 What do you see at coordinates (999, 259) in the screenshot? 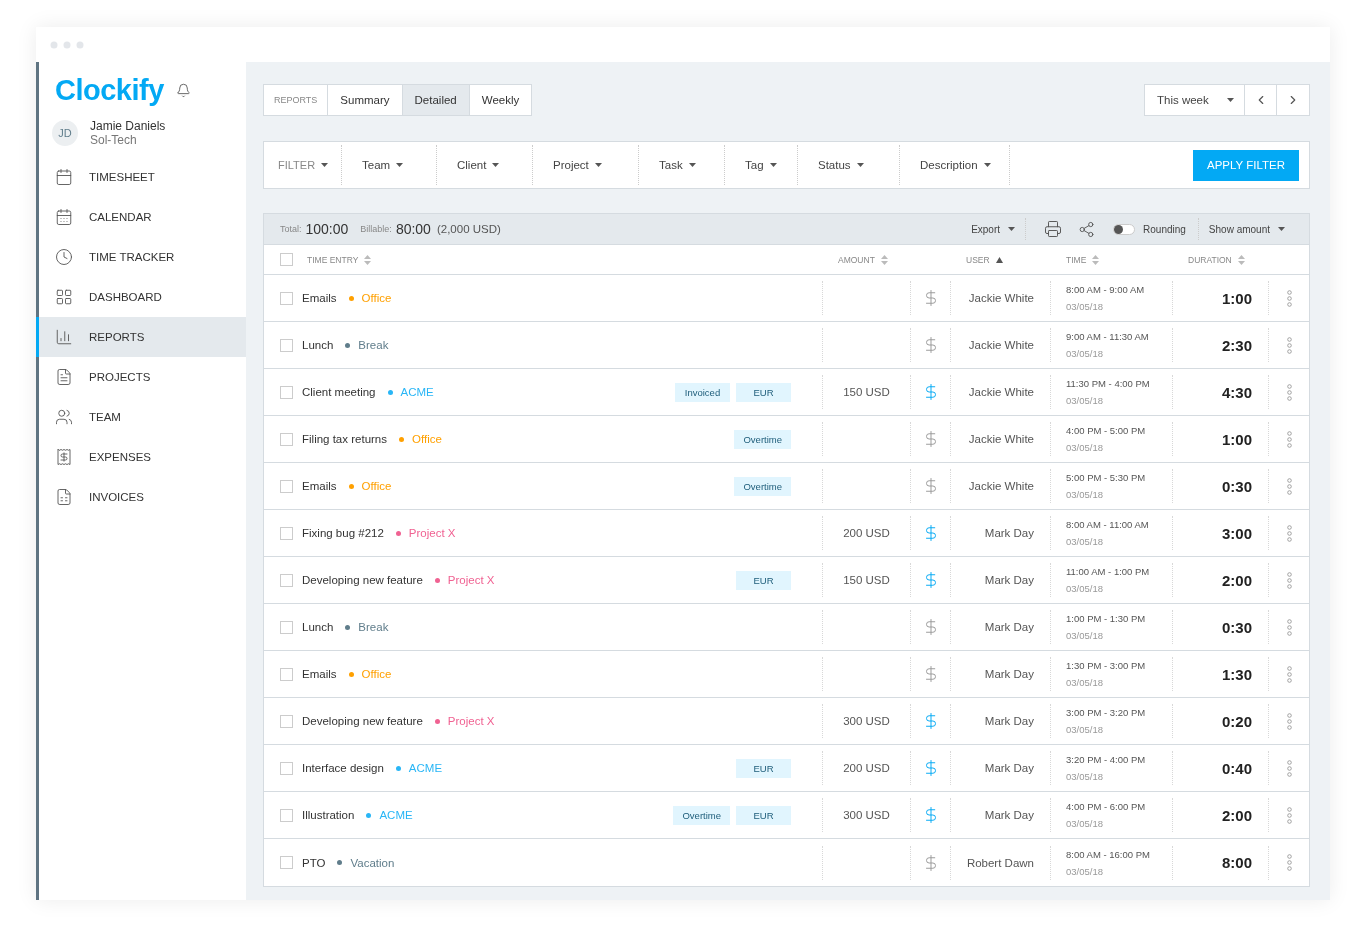
I see `sort-up-icon` at bounding box center [999, 259].